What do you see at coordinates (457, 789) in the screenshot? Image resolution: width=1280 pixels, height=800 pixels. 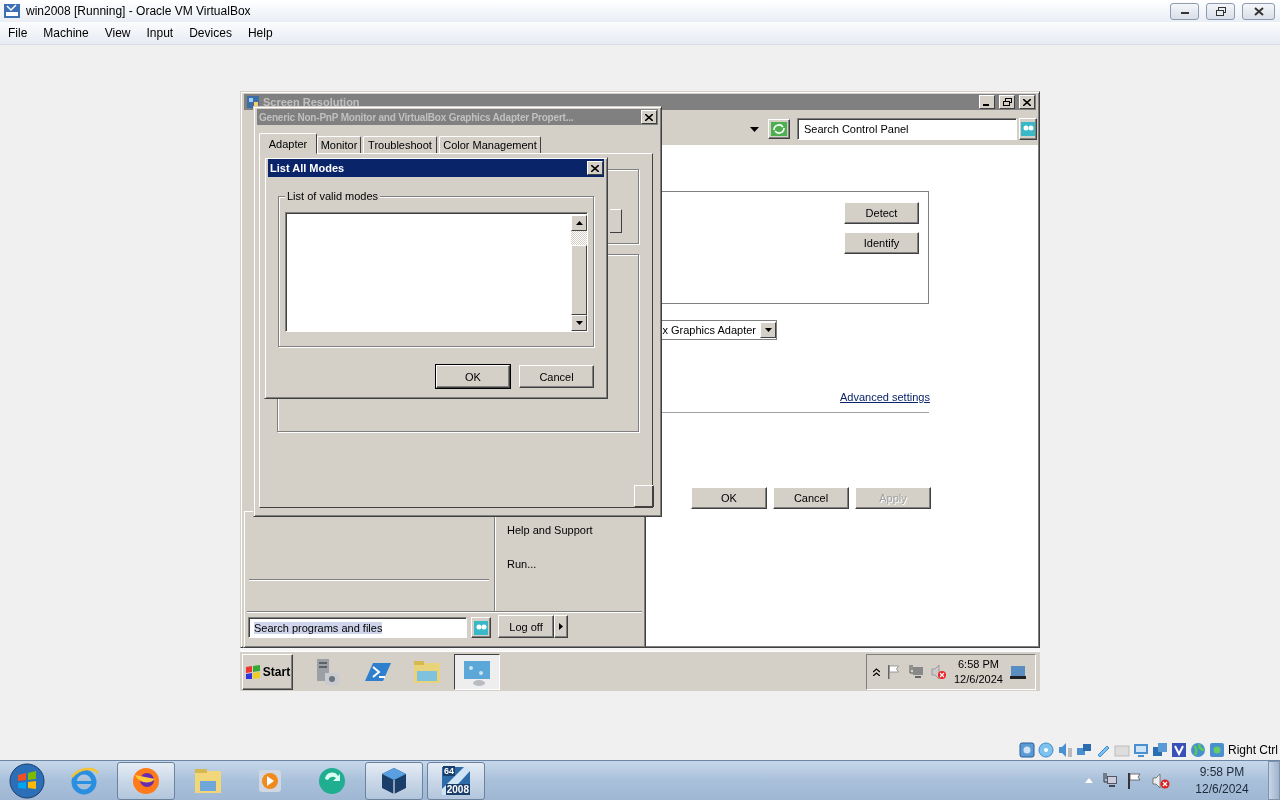 I see `version-label: 2008` at bounding box center [457, 789].